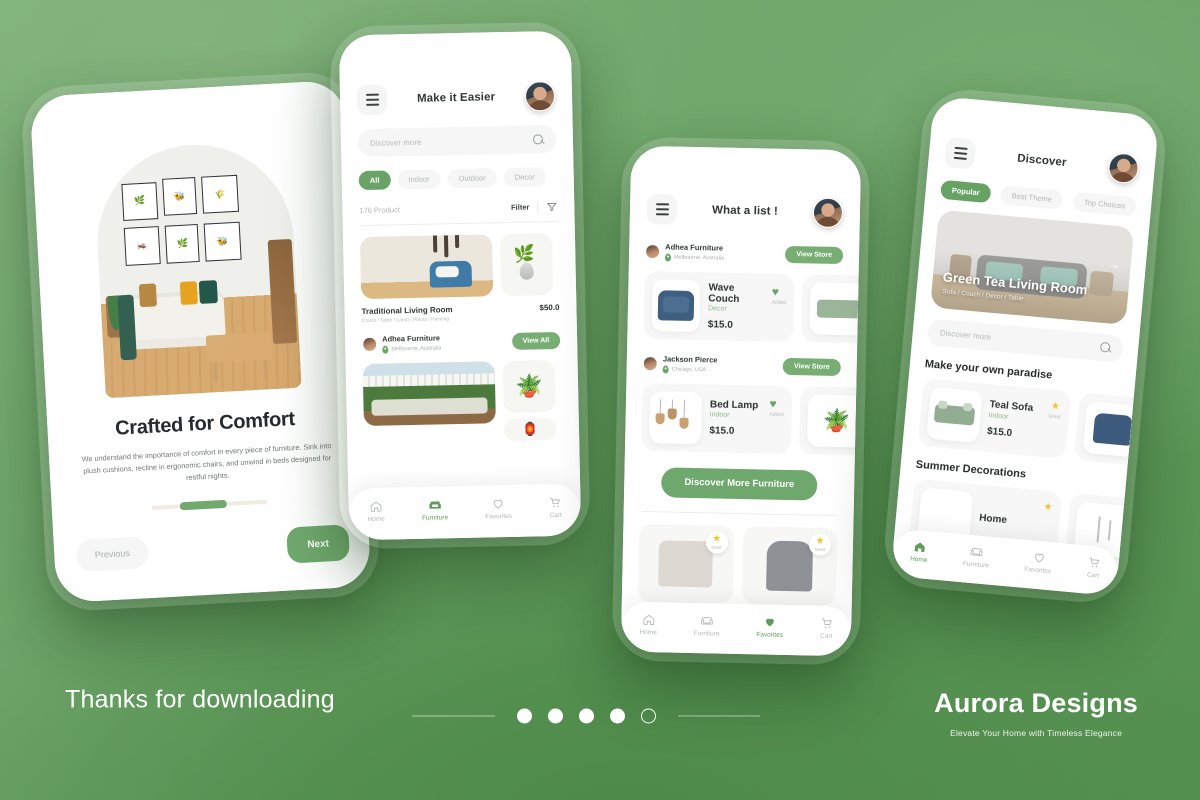 This screenshot has width=1200, height=800. What do you see at coordinates (200, 699) in the screenshot?
I see `thanks-text: Thanks for downloading` at bounding box center [200, 699].